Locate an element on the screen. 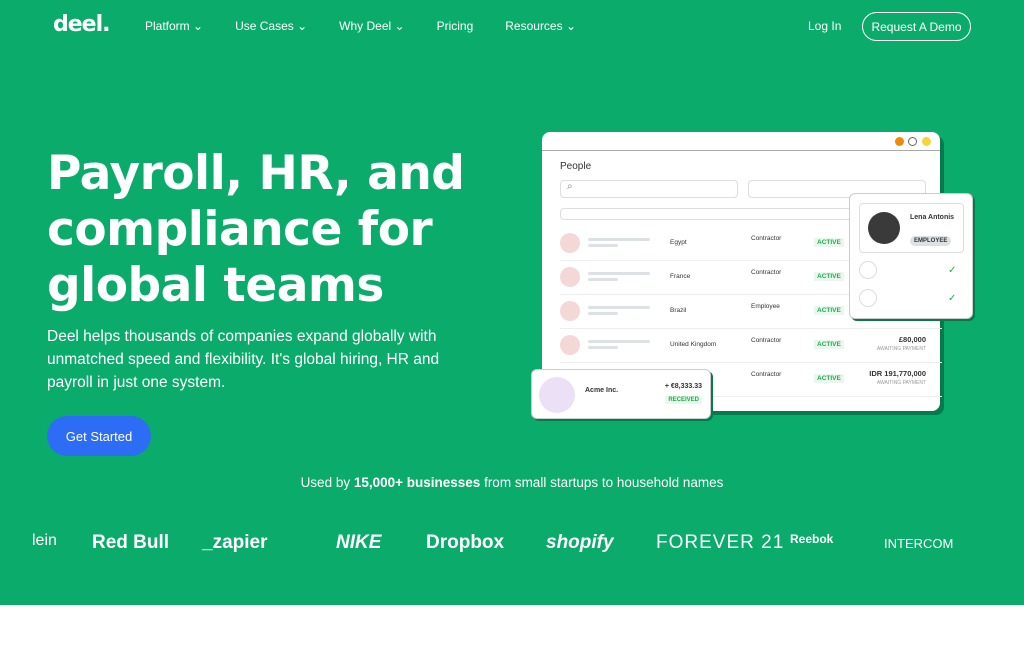 The image size is (1024, 658). logo-klein: lein is located at coordinates (44, 540).